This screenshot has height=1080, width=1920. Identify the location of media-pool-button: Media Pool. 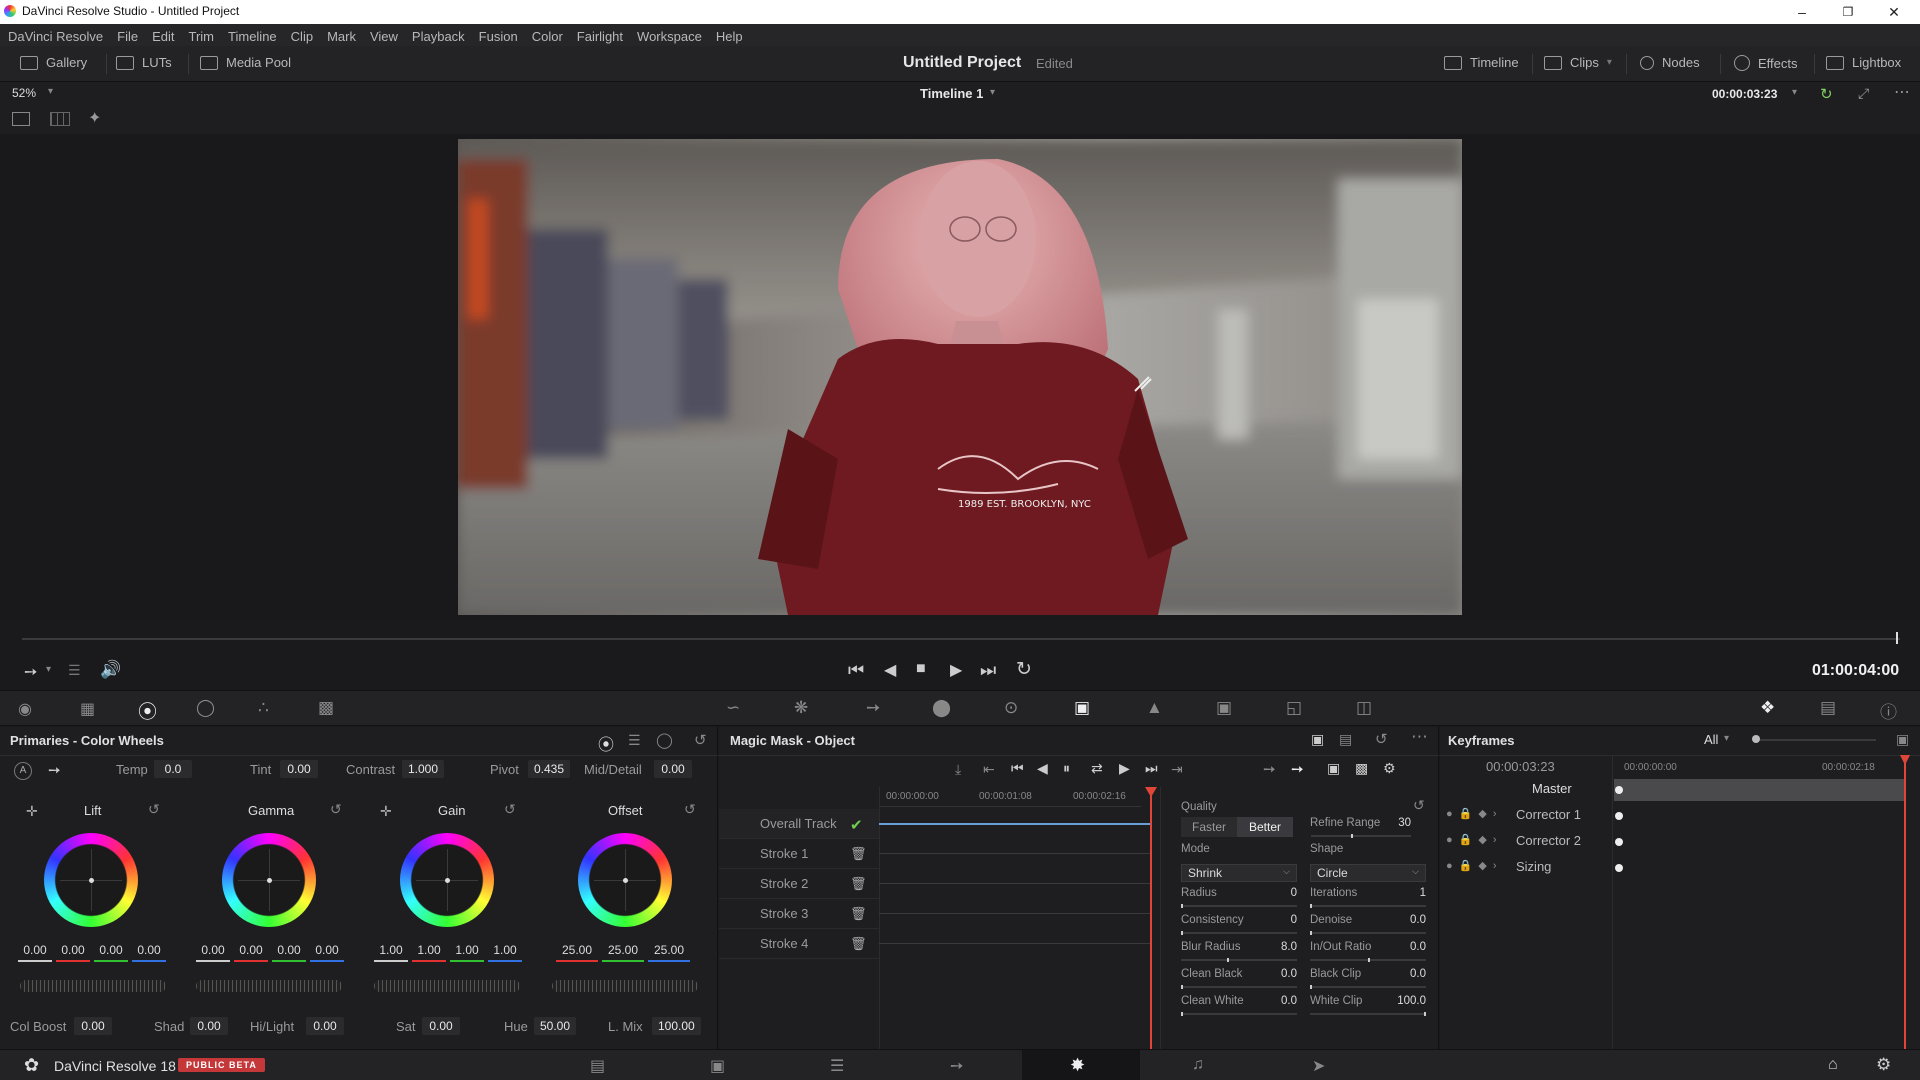
(245, 62).